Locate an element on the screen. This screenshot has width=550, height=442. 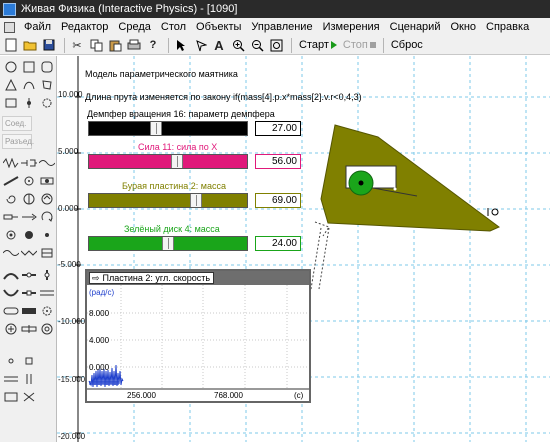
anchor-tool-icon is located at coordinates (29, 103).